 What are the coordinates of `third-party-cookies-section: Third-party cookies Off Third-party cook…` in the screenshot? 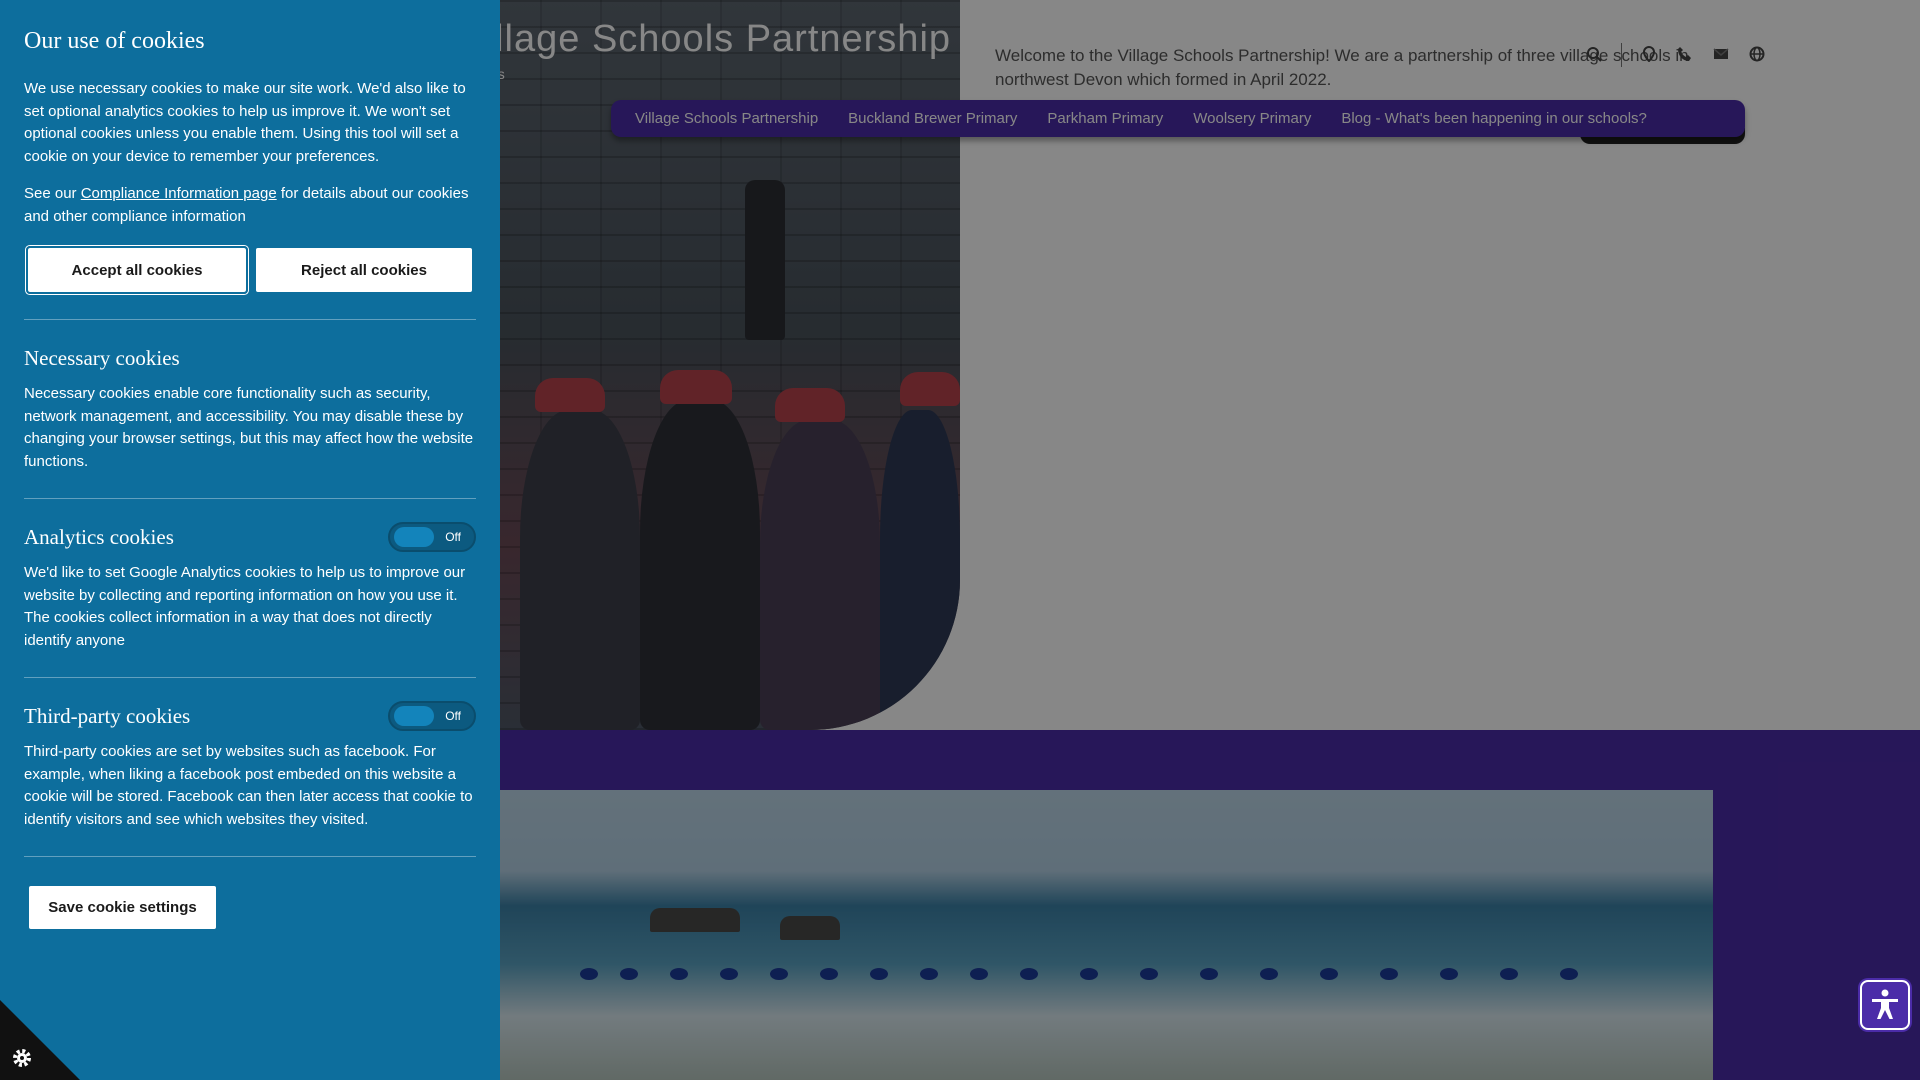 It's located at (250, 766).